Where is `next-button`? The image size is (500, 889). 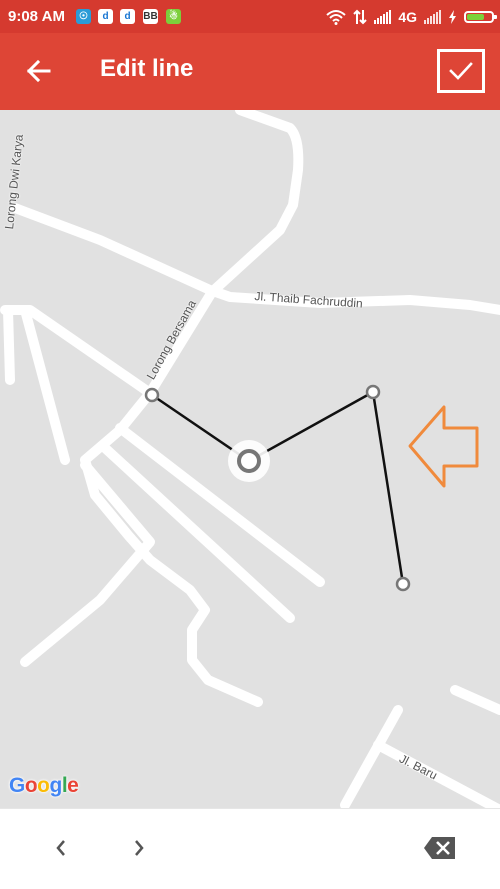
next-button is located at coordinates (139, 848).